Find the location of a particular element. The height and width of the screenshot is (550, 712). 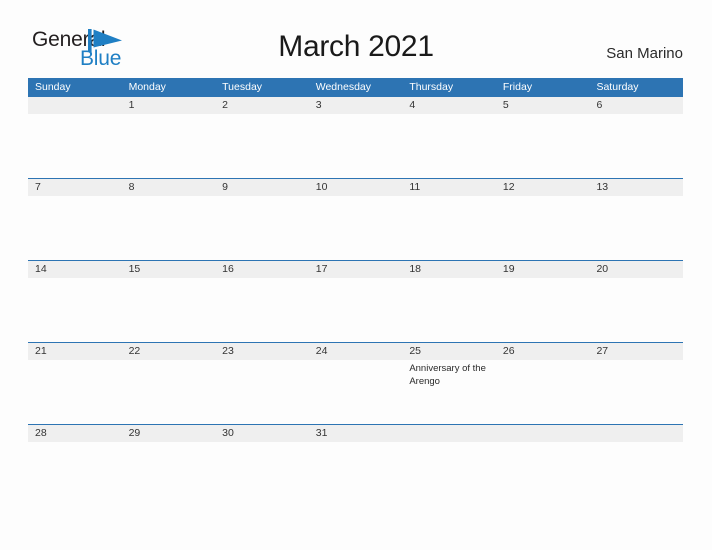

weekday-header-thursday: Thursday is located at coordinates (431, 87).